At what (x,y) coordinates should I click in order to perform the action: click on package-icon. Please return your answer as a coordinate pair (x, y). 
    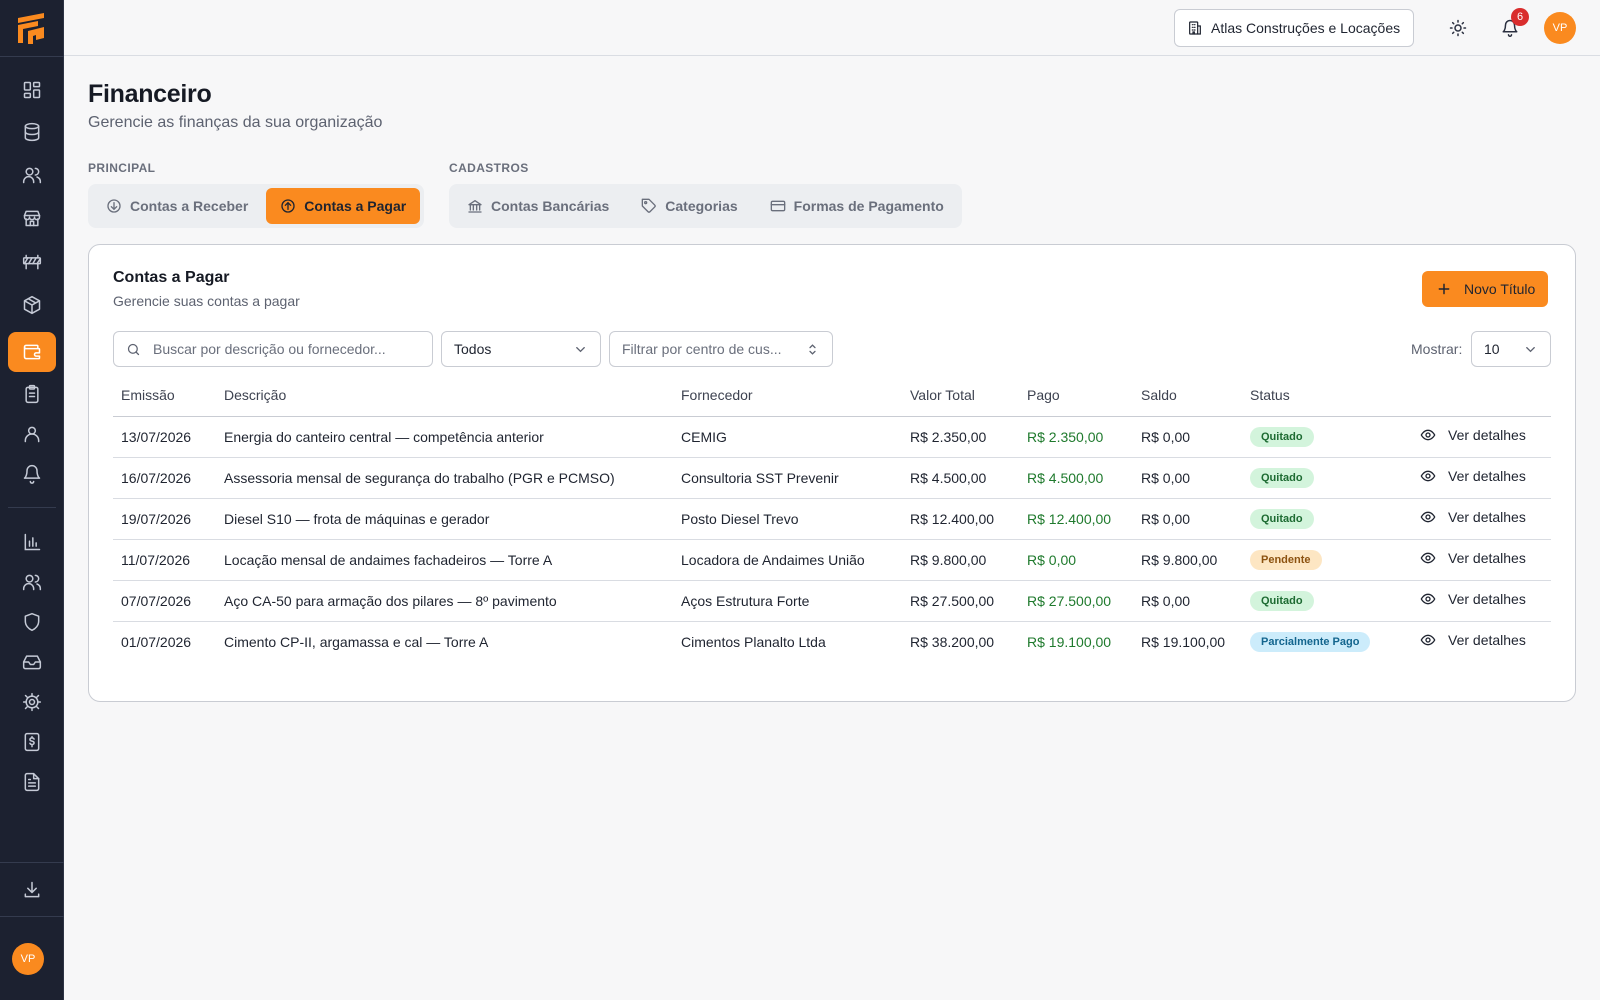
    Looking at the image, I should click on (32, 305).